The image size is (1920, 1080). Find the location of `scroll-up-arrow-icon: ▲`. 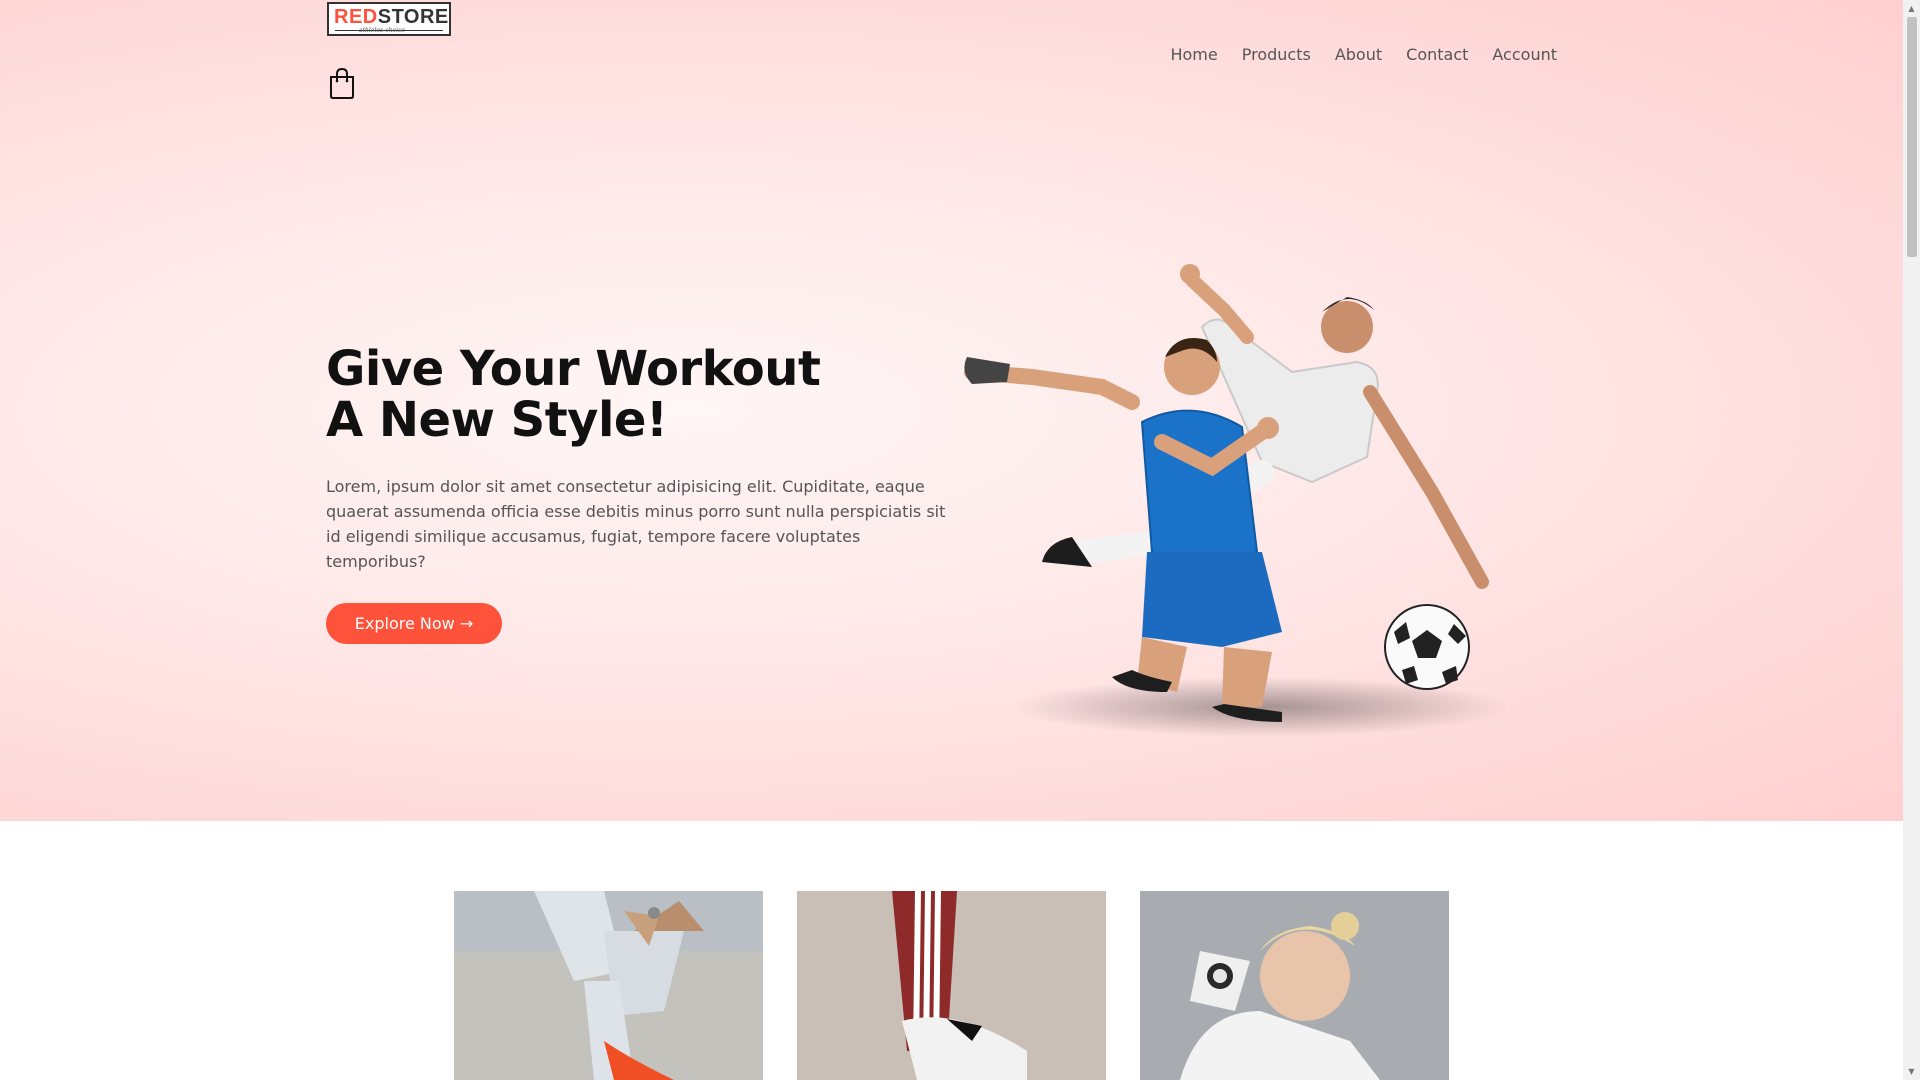

scroll-up-arrow-icon: ▲ is located at coordinates (1911, 8).